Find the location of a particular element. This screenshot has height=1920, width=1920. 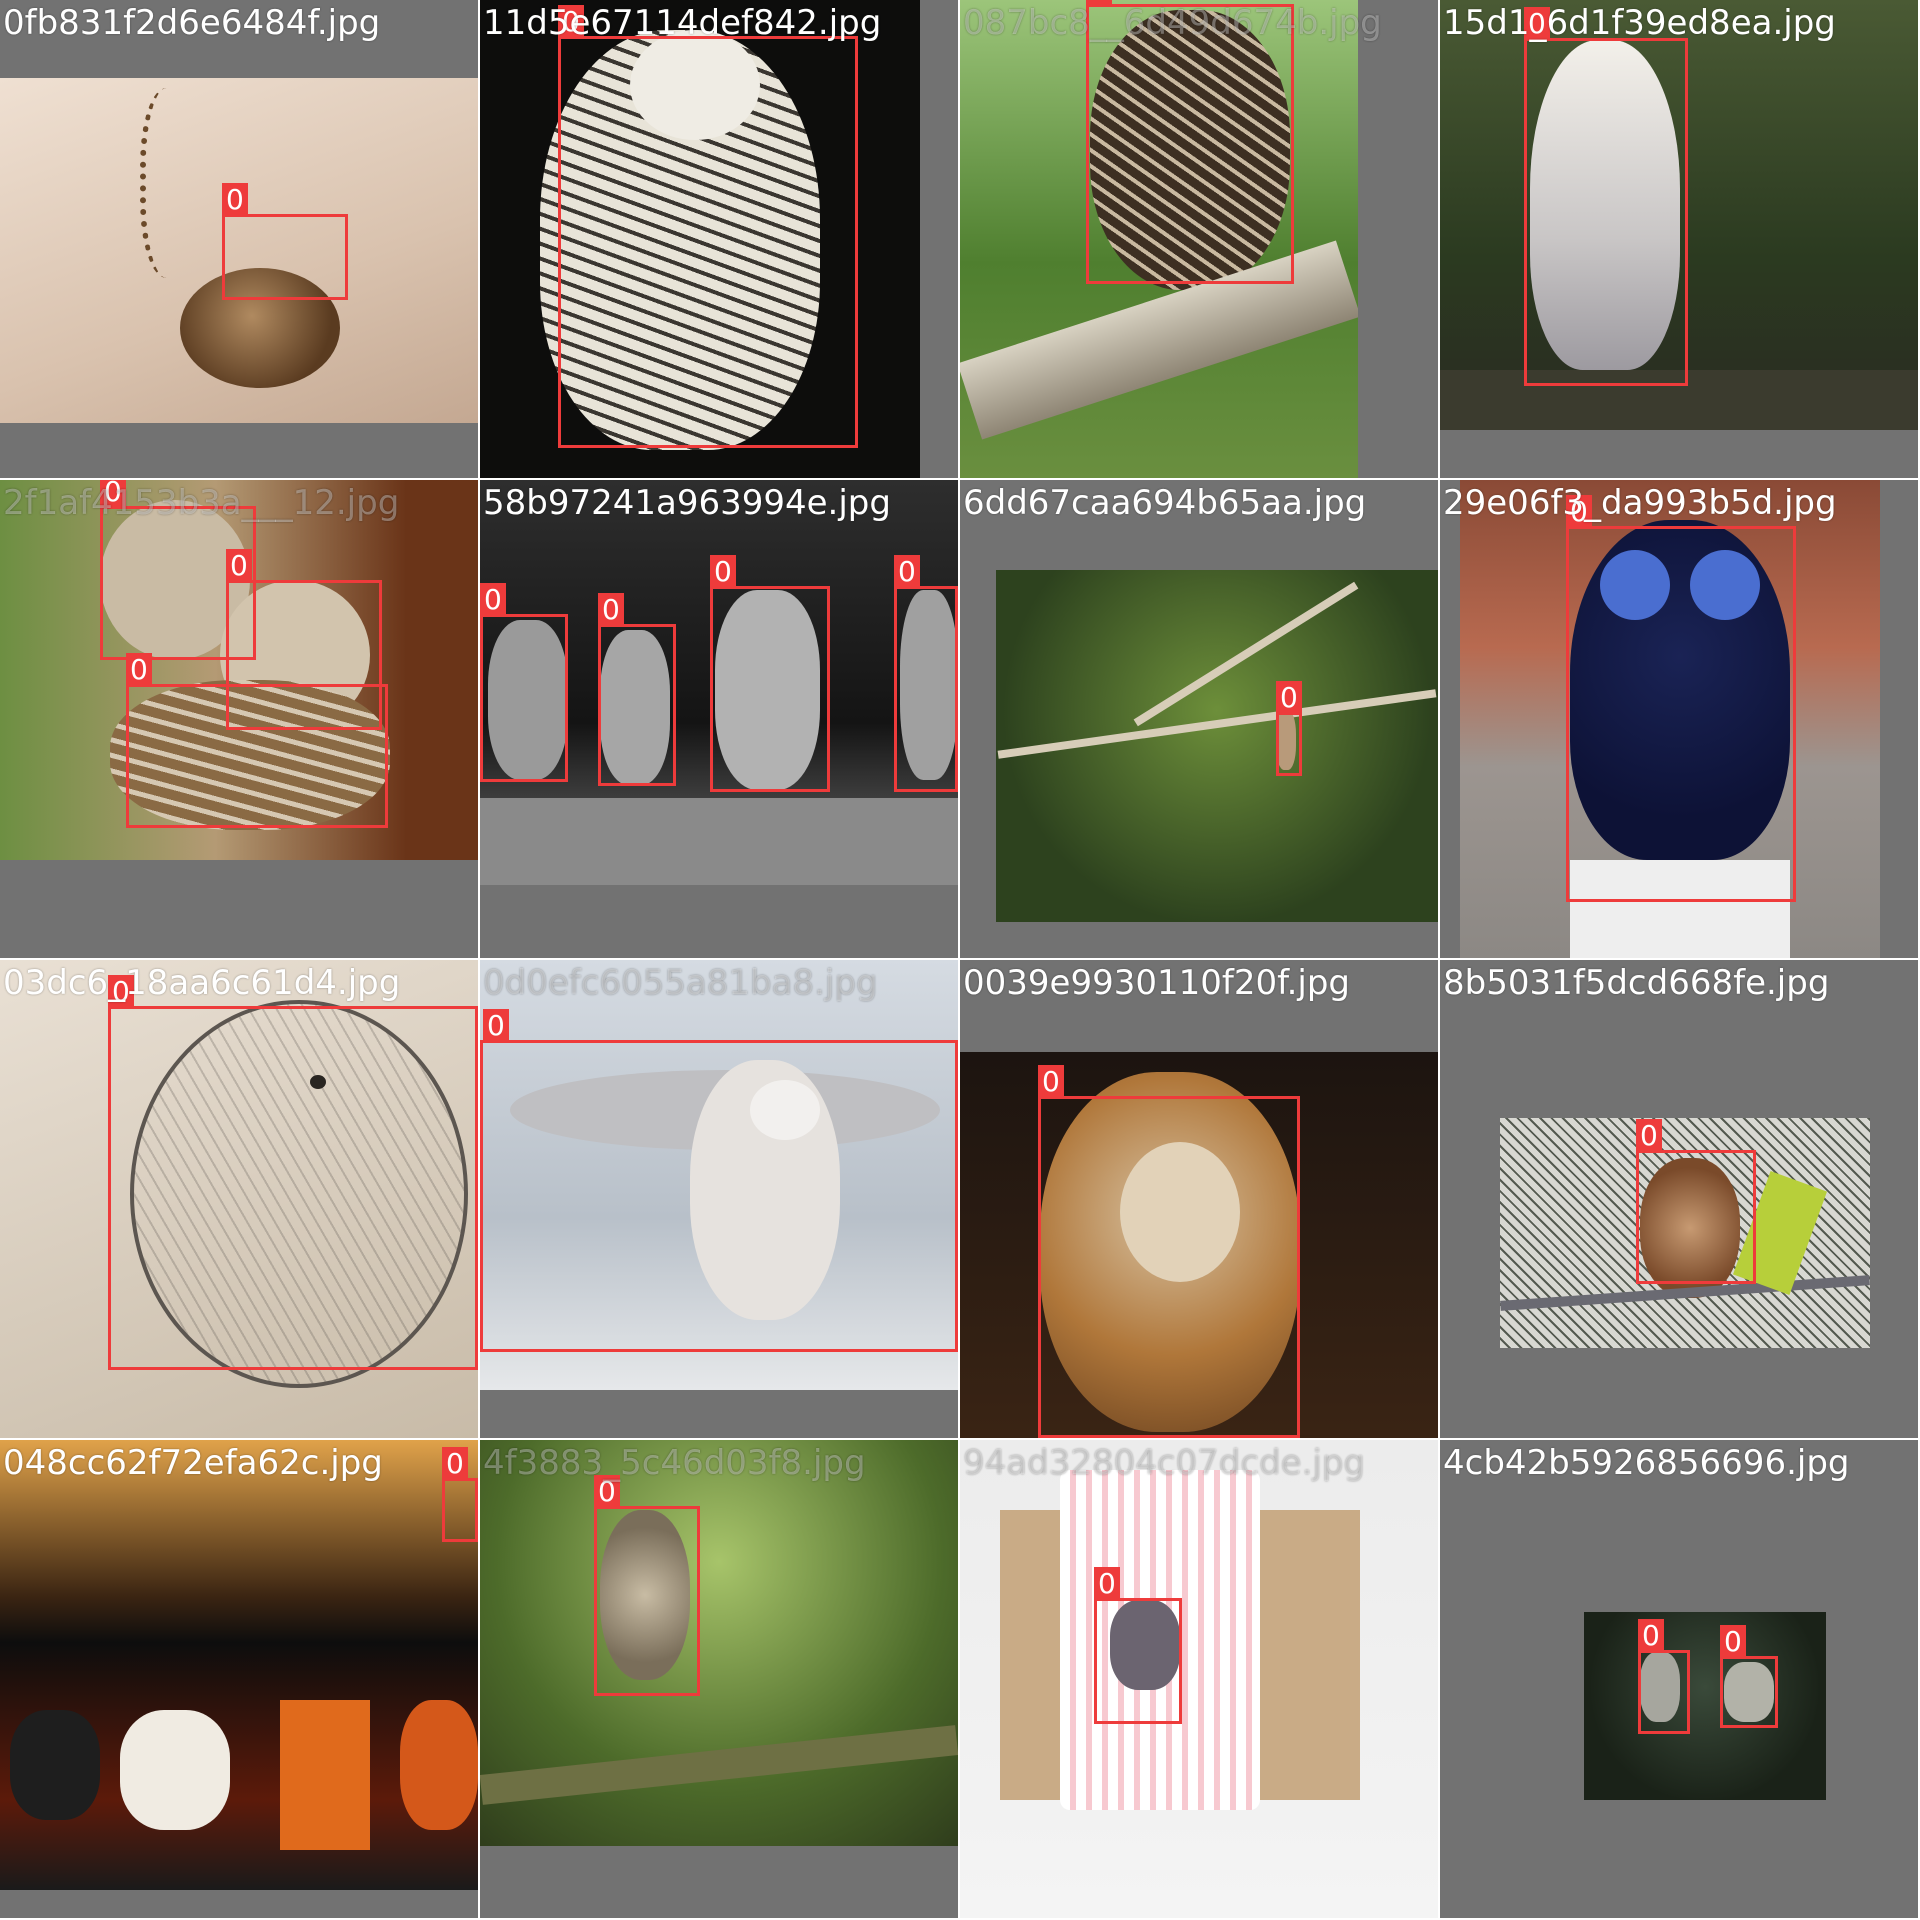

tile: 8b5031f5dcd668fe.jpg 0 is located at coordinates (1679, 1199).